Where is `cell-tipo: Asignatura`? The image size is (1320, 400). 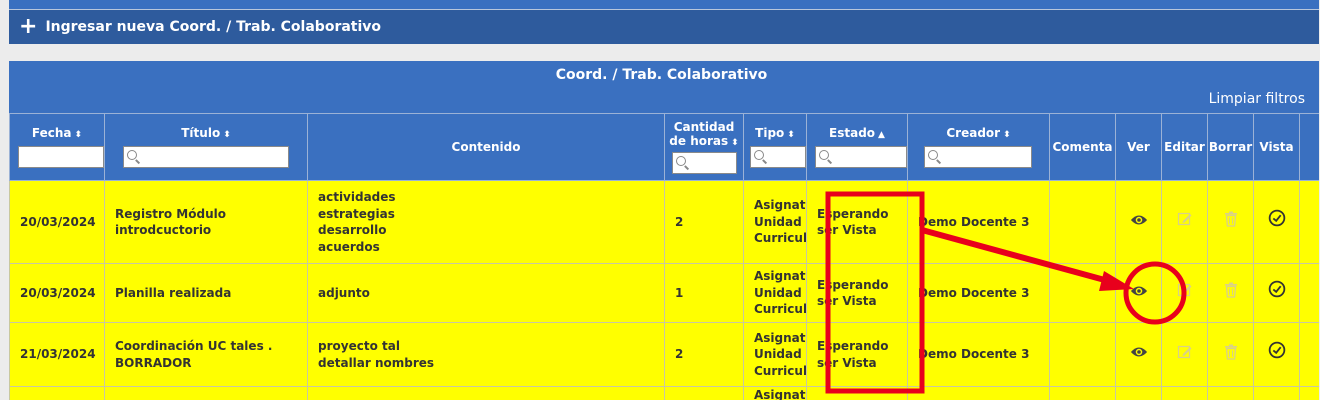
cell-tipo: Asignatura is located at coordinates (775, 393).